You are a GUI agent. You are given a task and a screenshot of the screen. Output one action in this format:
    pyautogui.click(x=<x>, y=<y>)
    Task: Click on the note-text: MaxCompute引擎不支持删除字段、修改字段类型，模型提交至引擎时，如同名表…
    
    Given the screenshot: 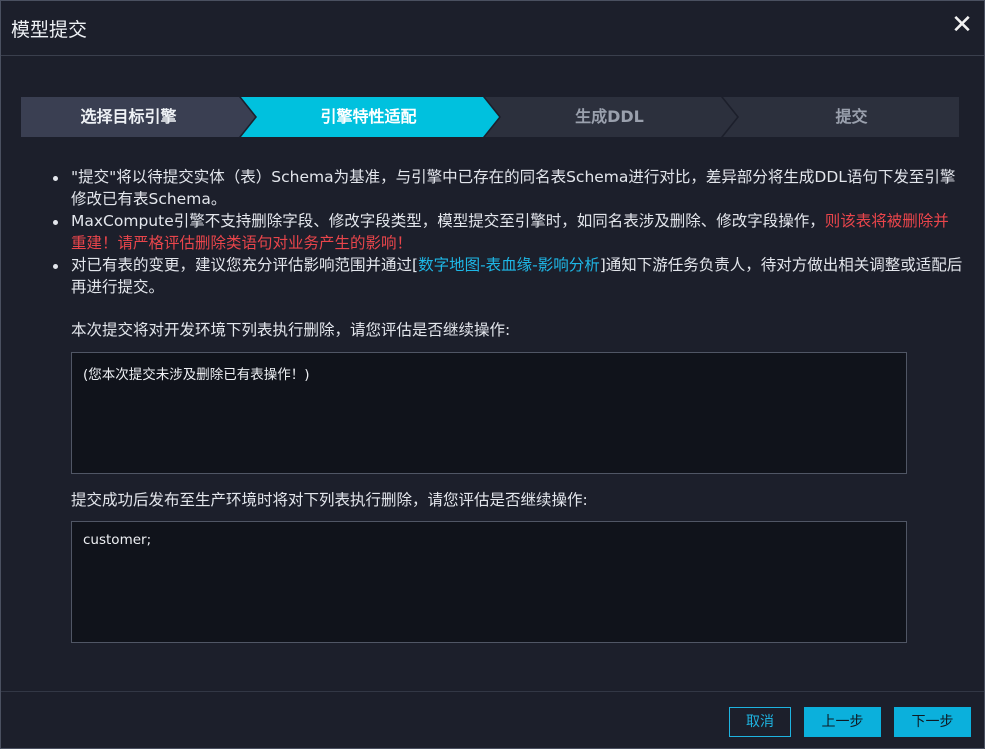 What is the action you would take?
    pyautogui.click(x=448, y=221)
    